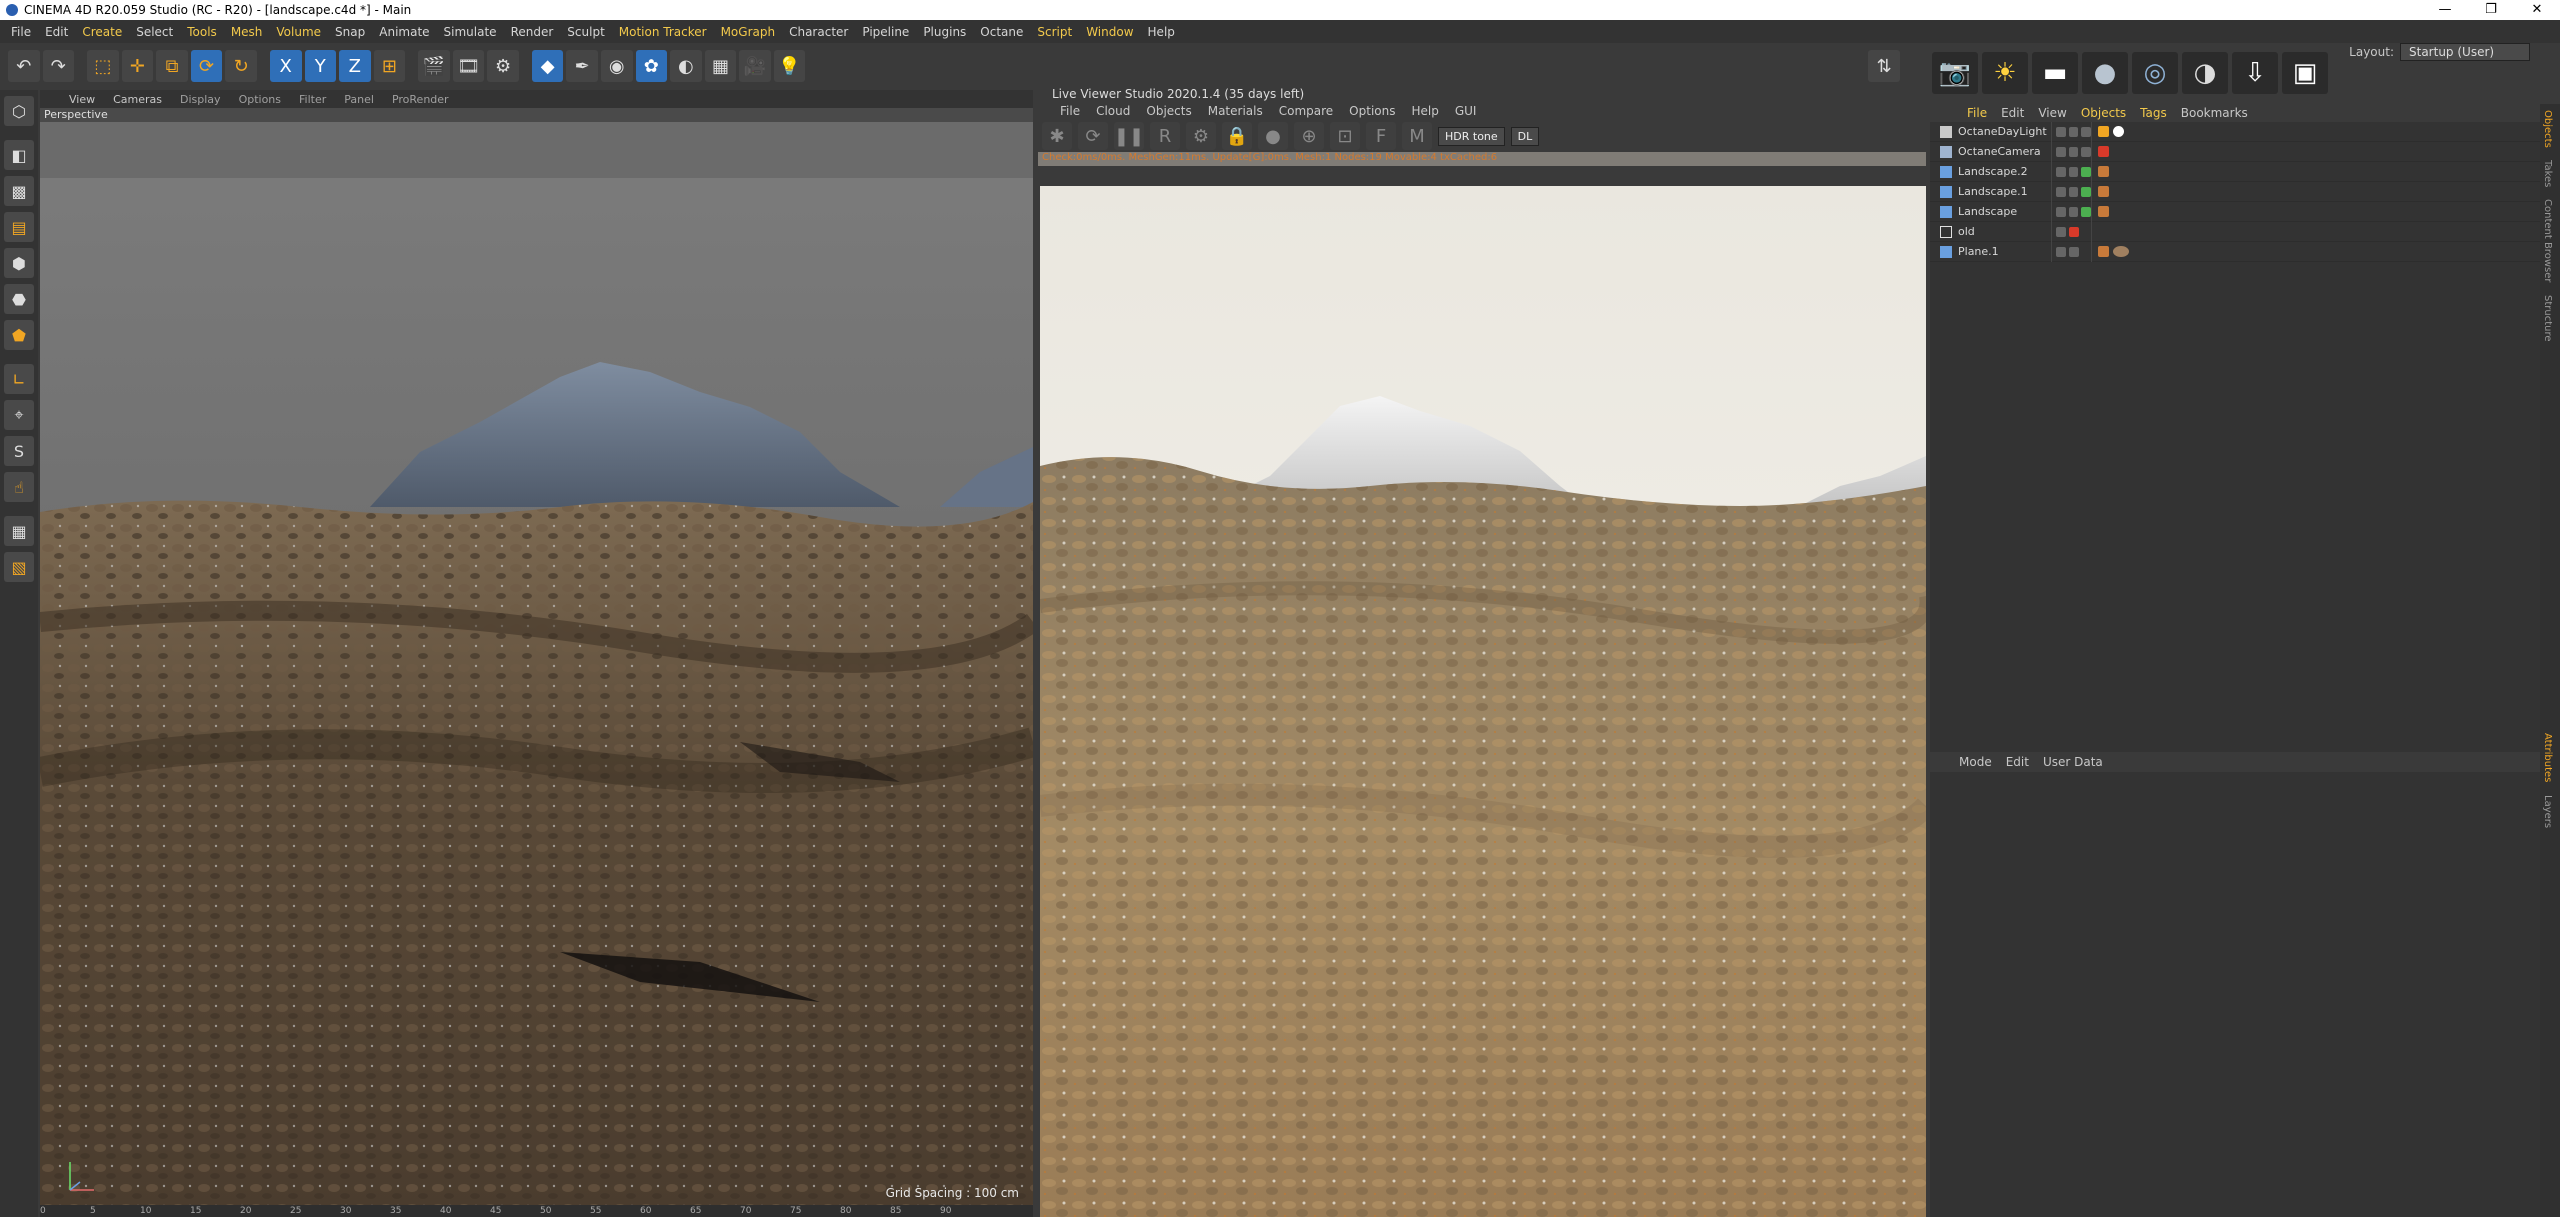  I want to click on tab-takes: Takes, so click(2547, 173).